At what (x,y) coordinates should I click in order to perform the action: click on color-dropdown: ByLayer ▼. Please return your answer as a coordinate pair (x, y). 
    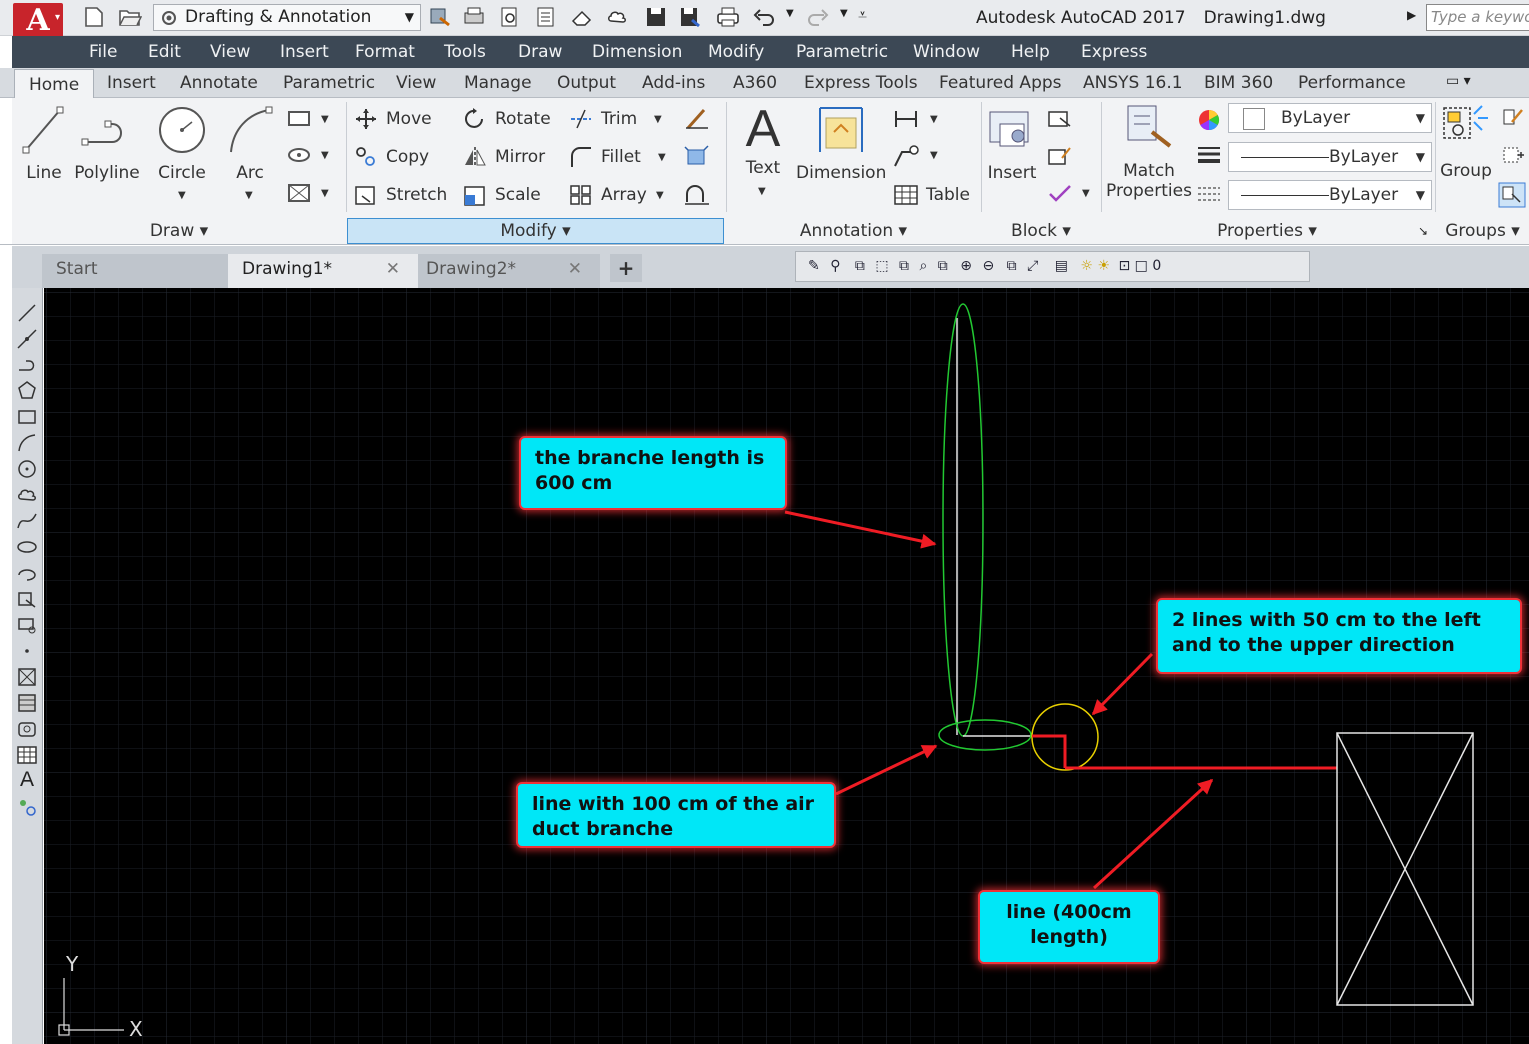
    Looking at the image, I should click on (1330, 118).